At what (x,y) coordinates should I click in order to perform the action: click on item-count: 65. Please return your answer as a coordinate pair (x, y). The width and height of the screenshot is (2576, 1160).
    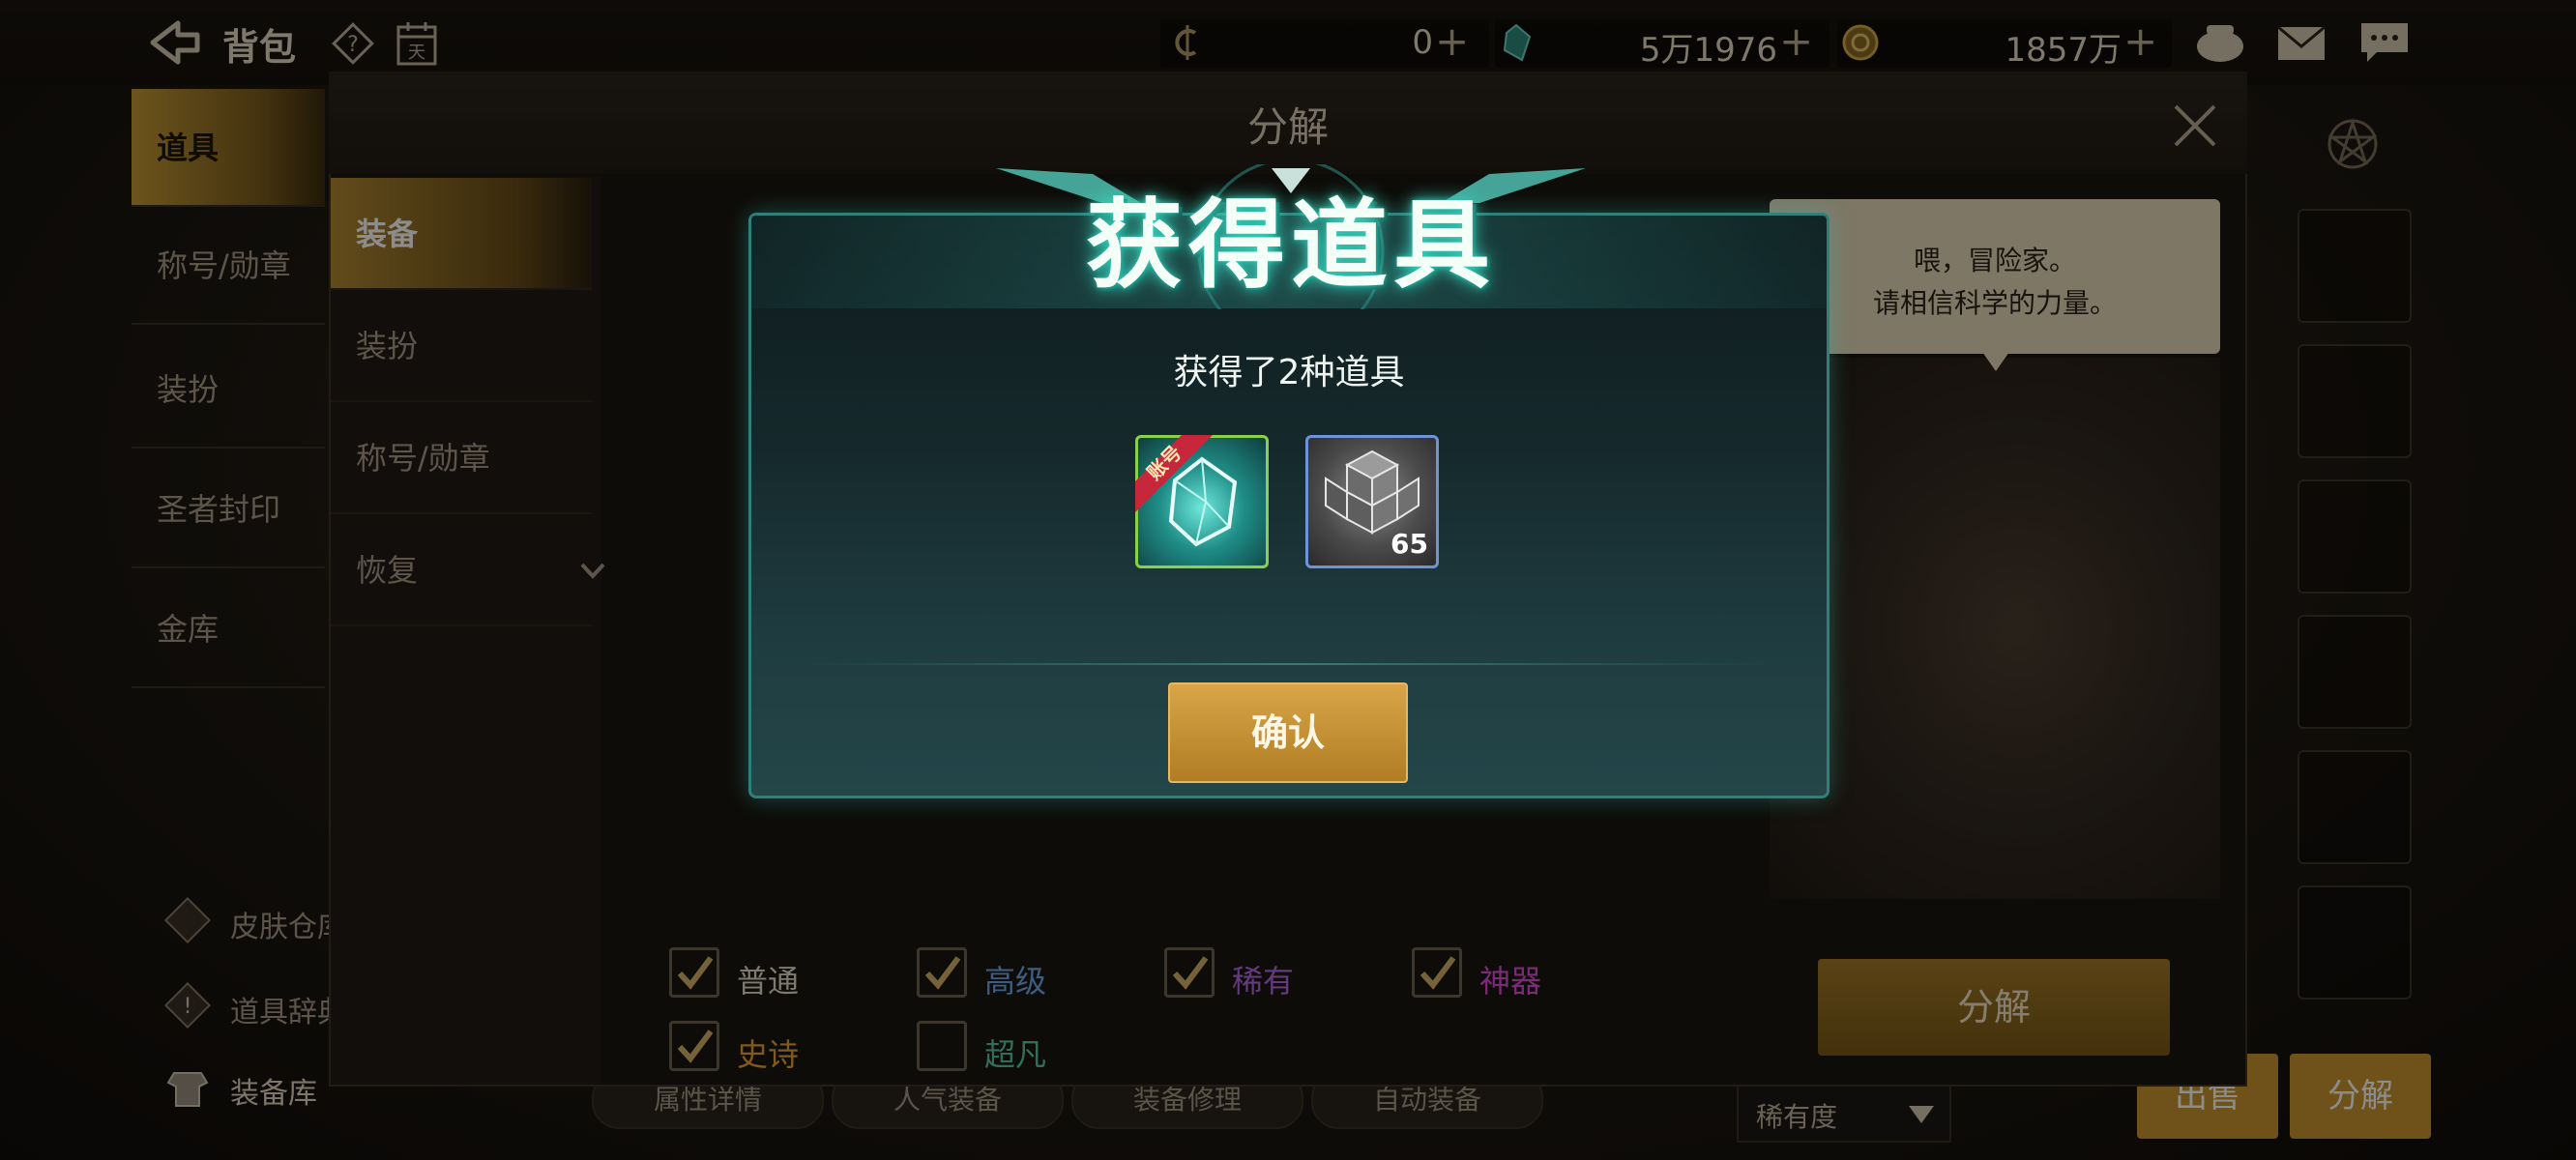
    Looking at the image, I should click on (1409, 544).